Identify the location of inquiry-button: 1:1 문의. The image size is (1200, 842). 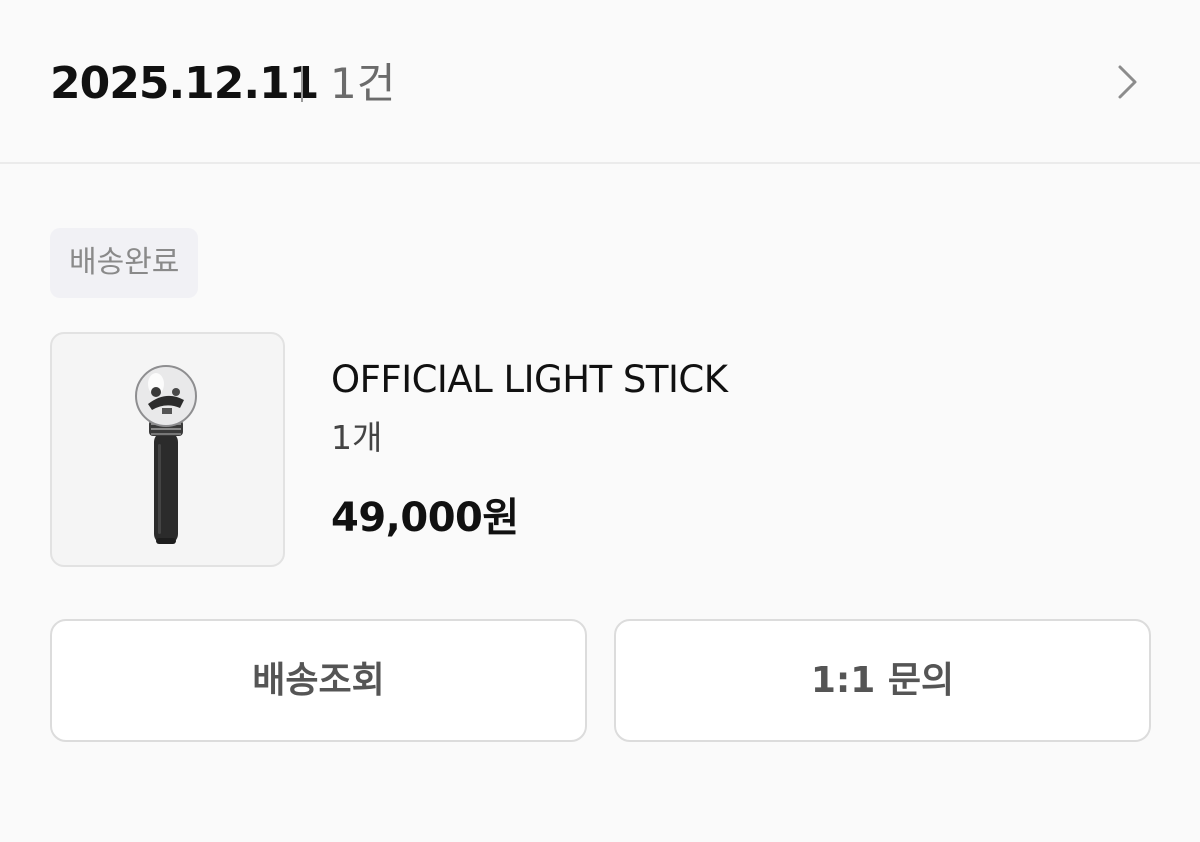
(882, 680).